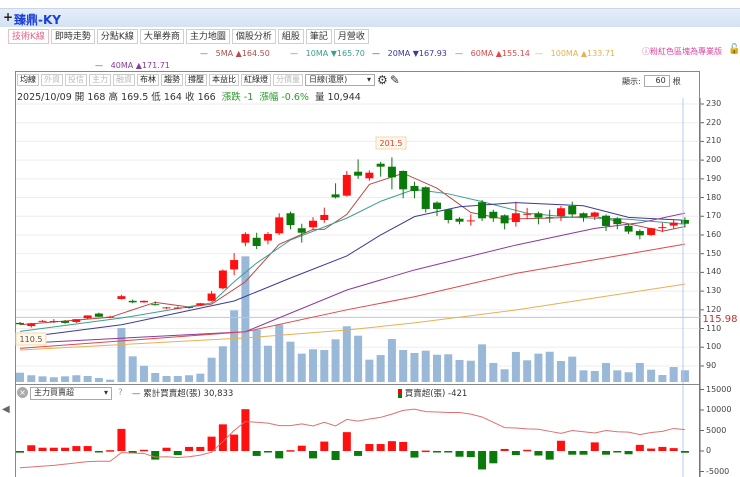 The width and height of the screenshot is (740, 477). What do you see at coordinates (719, 409) in the screenshot?
I see `flow-tick: 10000` at bounding box center [719, 409].